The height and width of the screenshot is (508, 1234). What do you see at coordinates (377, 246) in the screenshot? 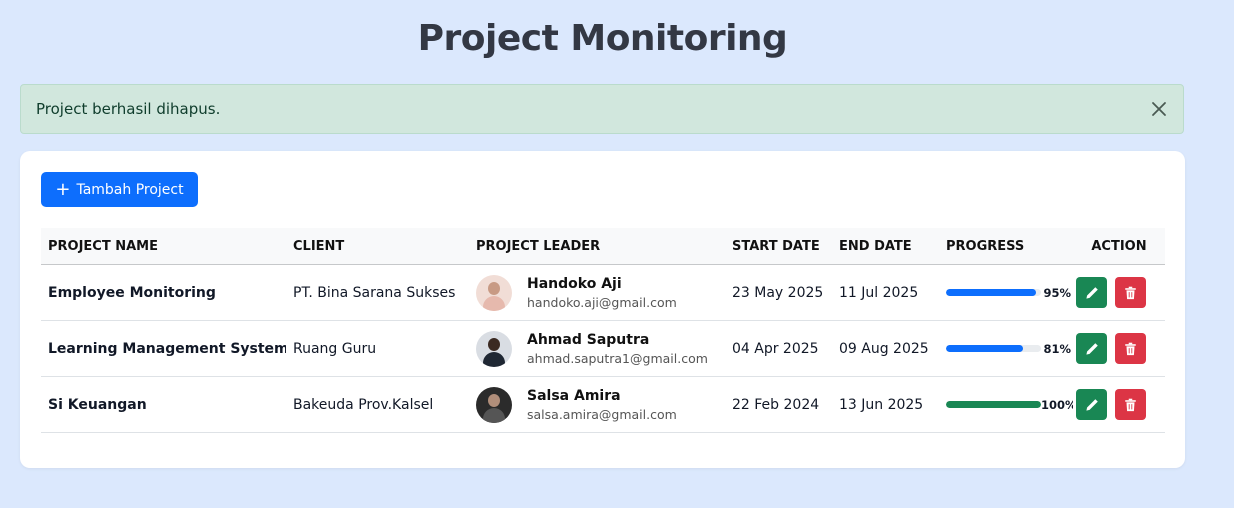
I see `header-client: CLIENT` at bounding box center [377, 246].